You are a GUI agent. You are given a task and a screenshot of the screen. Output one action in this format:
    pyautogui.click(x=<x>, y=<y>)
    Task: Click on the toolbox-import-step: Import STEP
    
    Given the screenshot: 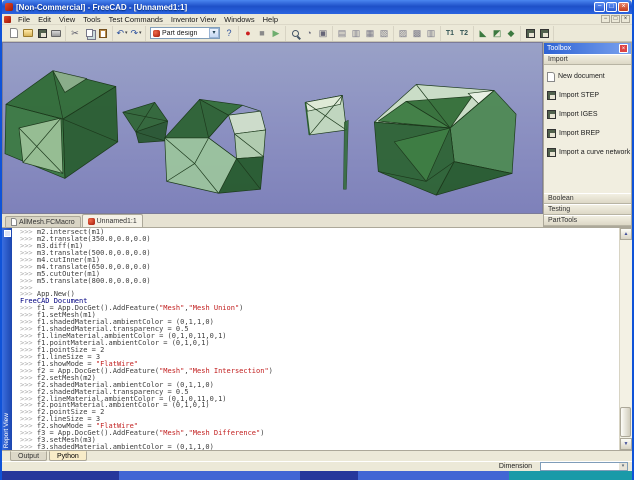 What is the action you would take?
    pyautogui.click(x=587, y=95)
    